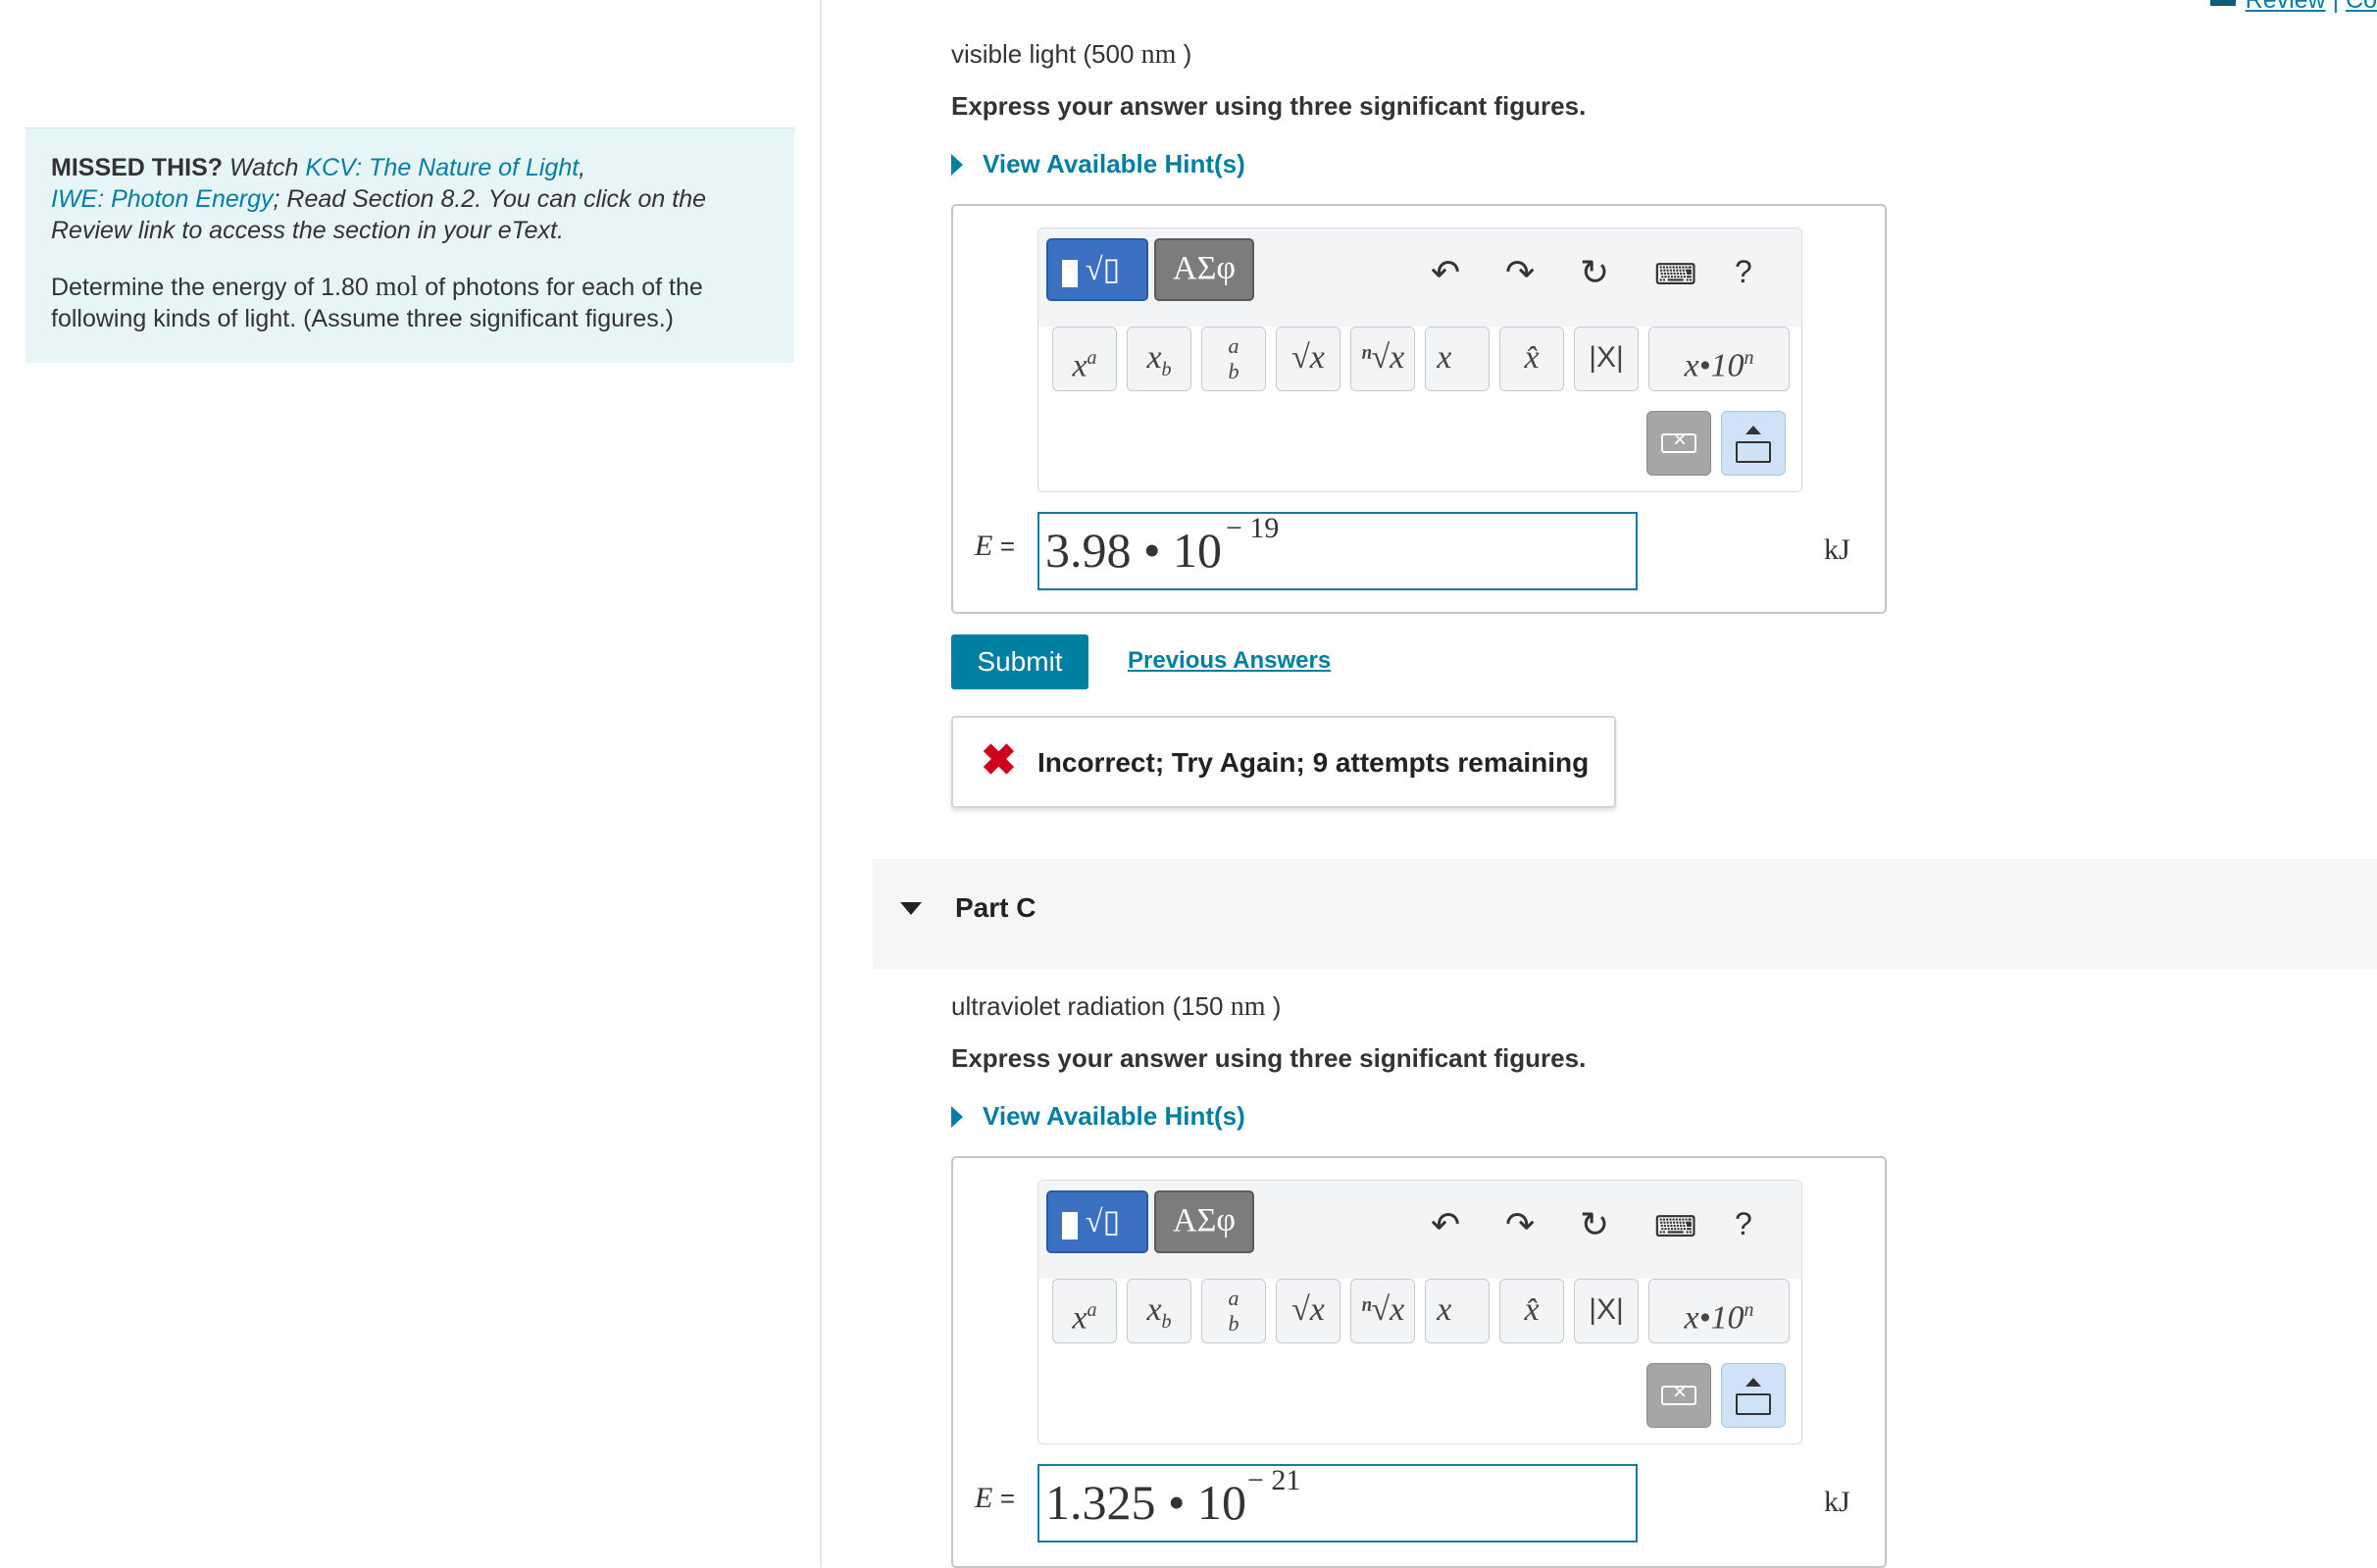 The image size is (2377, 1568). Describe the element at coordinates (2361, 7) in the screenshot. I see `constants-link: Co` at that location.